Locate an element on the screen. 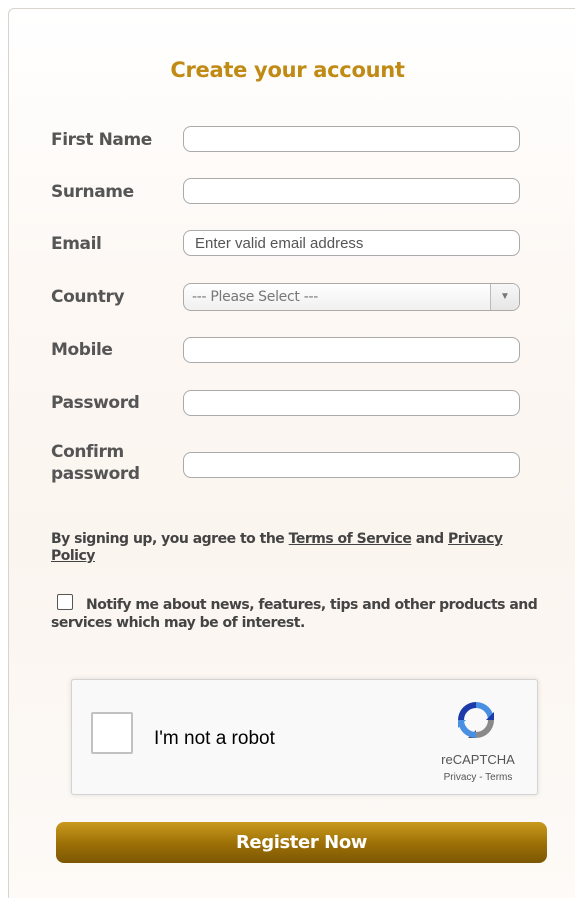 The height and width of the screenshot is (898, 575). password-label: Password is located at coordinates (95, 403).